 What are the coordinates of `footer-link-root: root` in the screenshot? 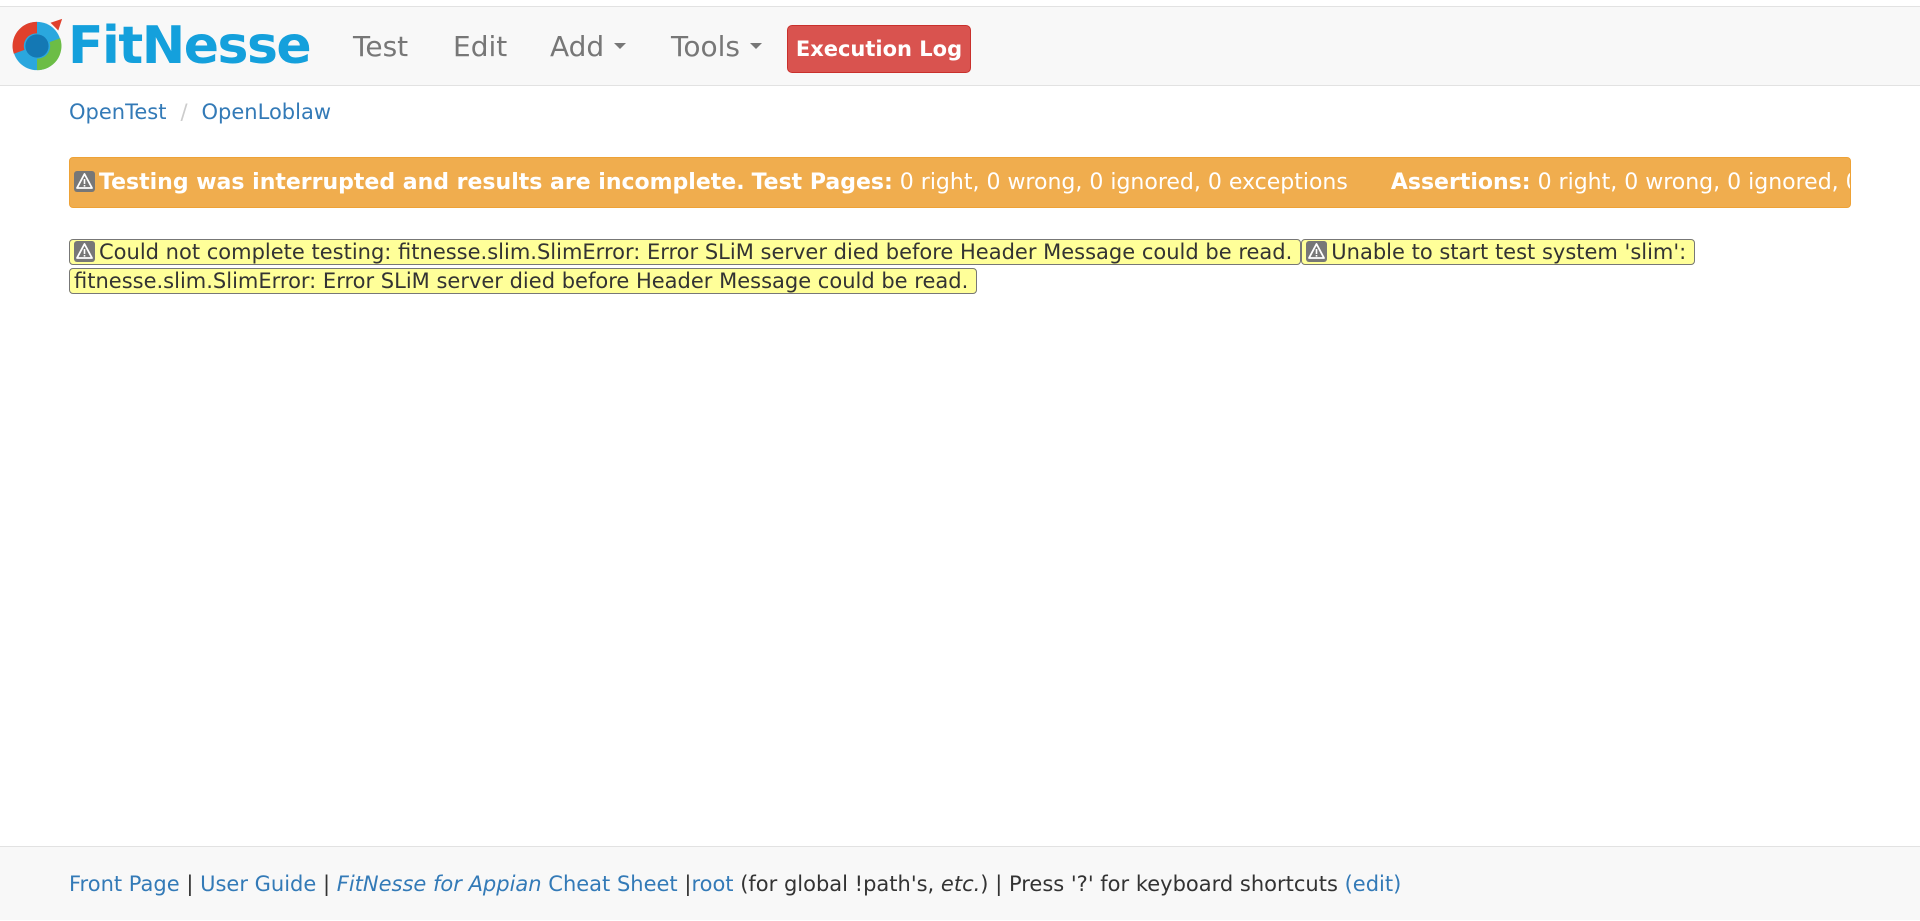 It's located at (712, 884).